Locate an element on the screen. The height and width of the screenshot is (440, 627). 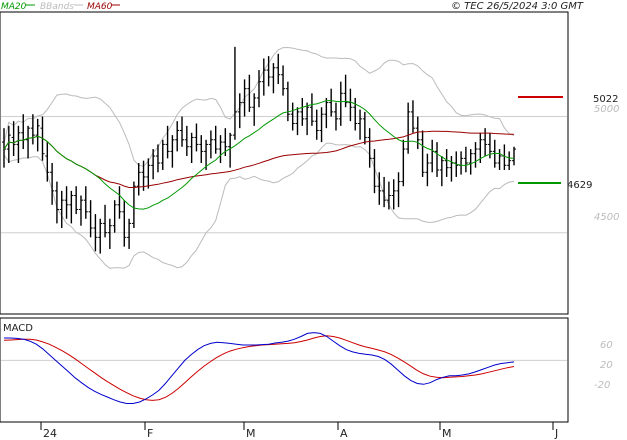
month-label: A is located at coordinates (344, 433).